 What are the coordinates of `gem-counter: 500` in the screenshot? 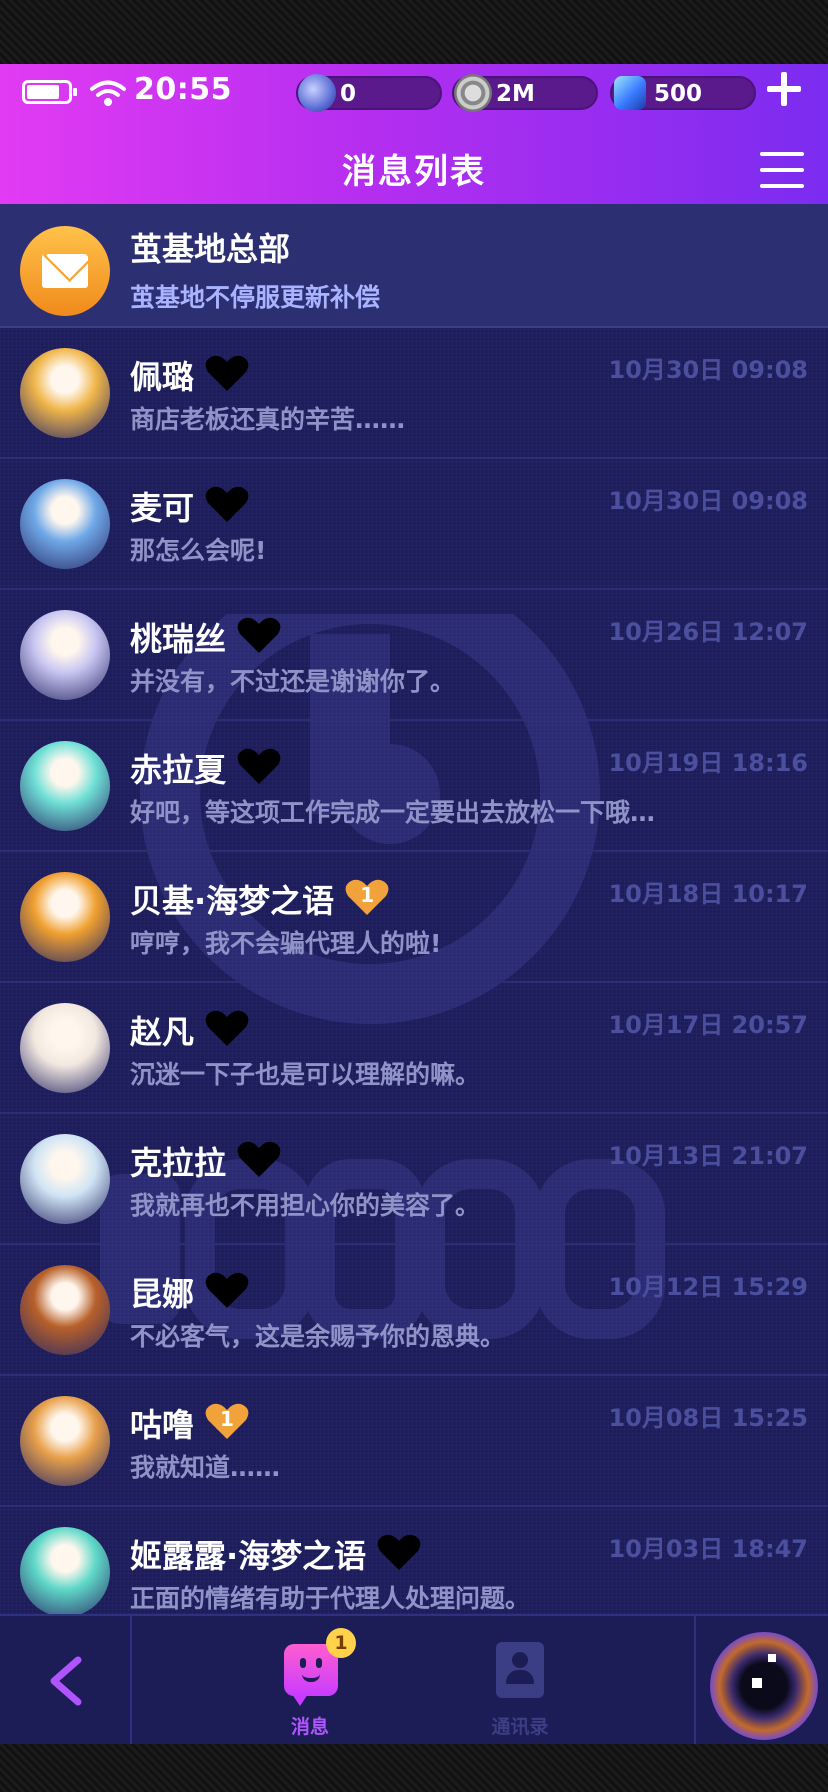 It's located at (683, 93).